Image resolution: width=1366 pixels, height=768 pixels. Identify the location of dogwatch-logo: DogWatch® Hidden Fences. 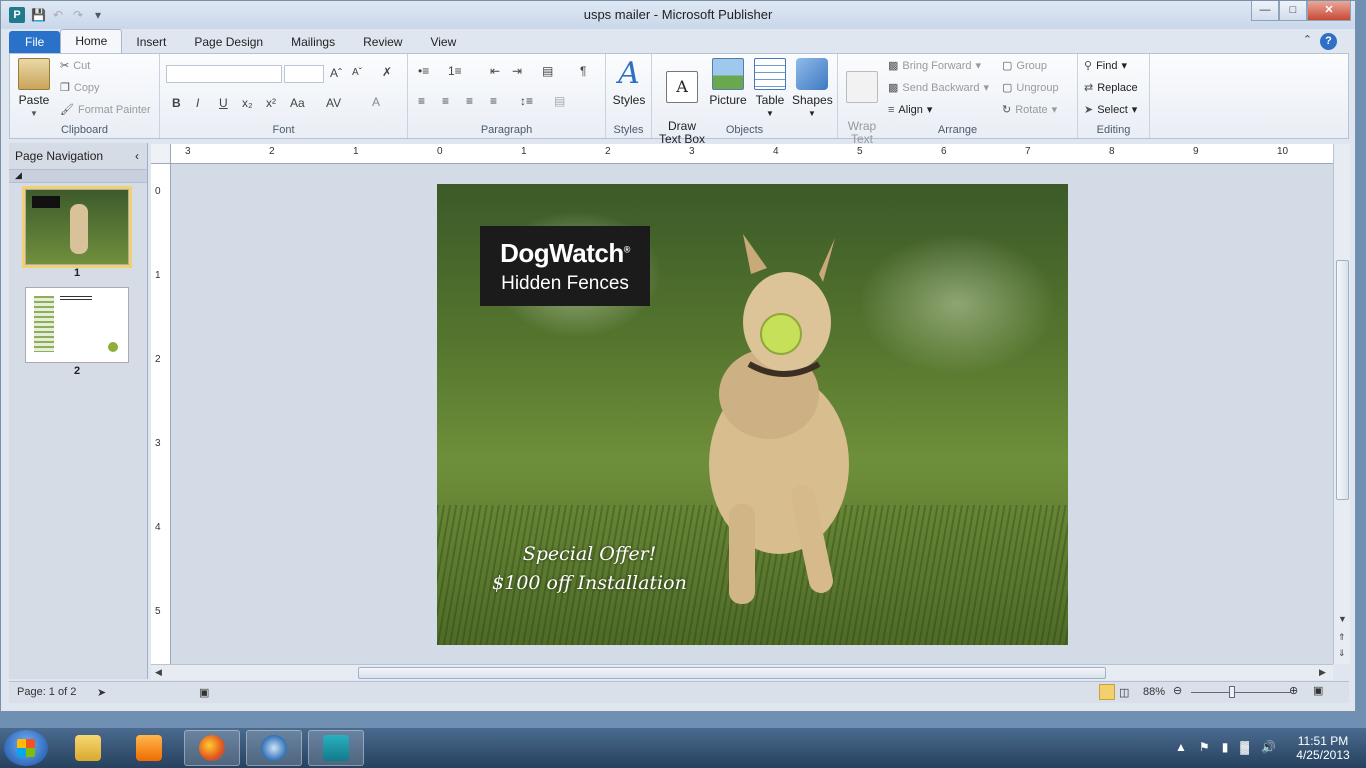
(565, 266).